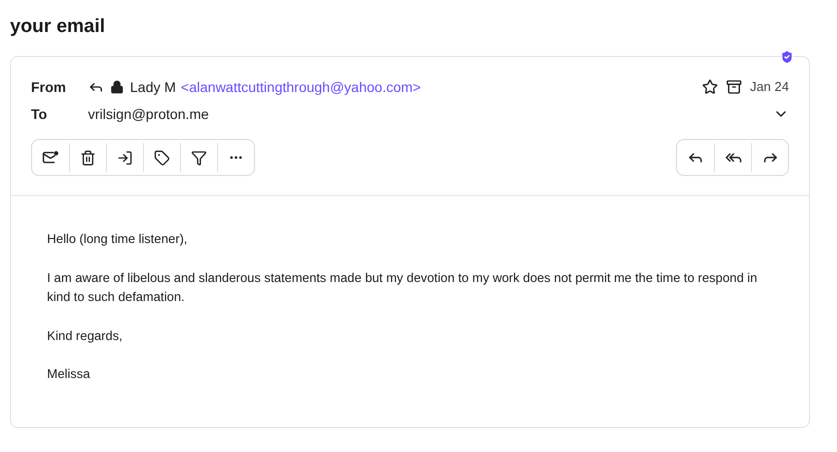 This screenshot has width=837, height=452. I want to click on body-paragraph: Kind regards,, so click(85, 336).